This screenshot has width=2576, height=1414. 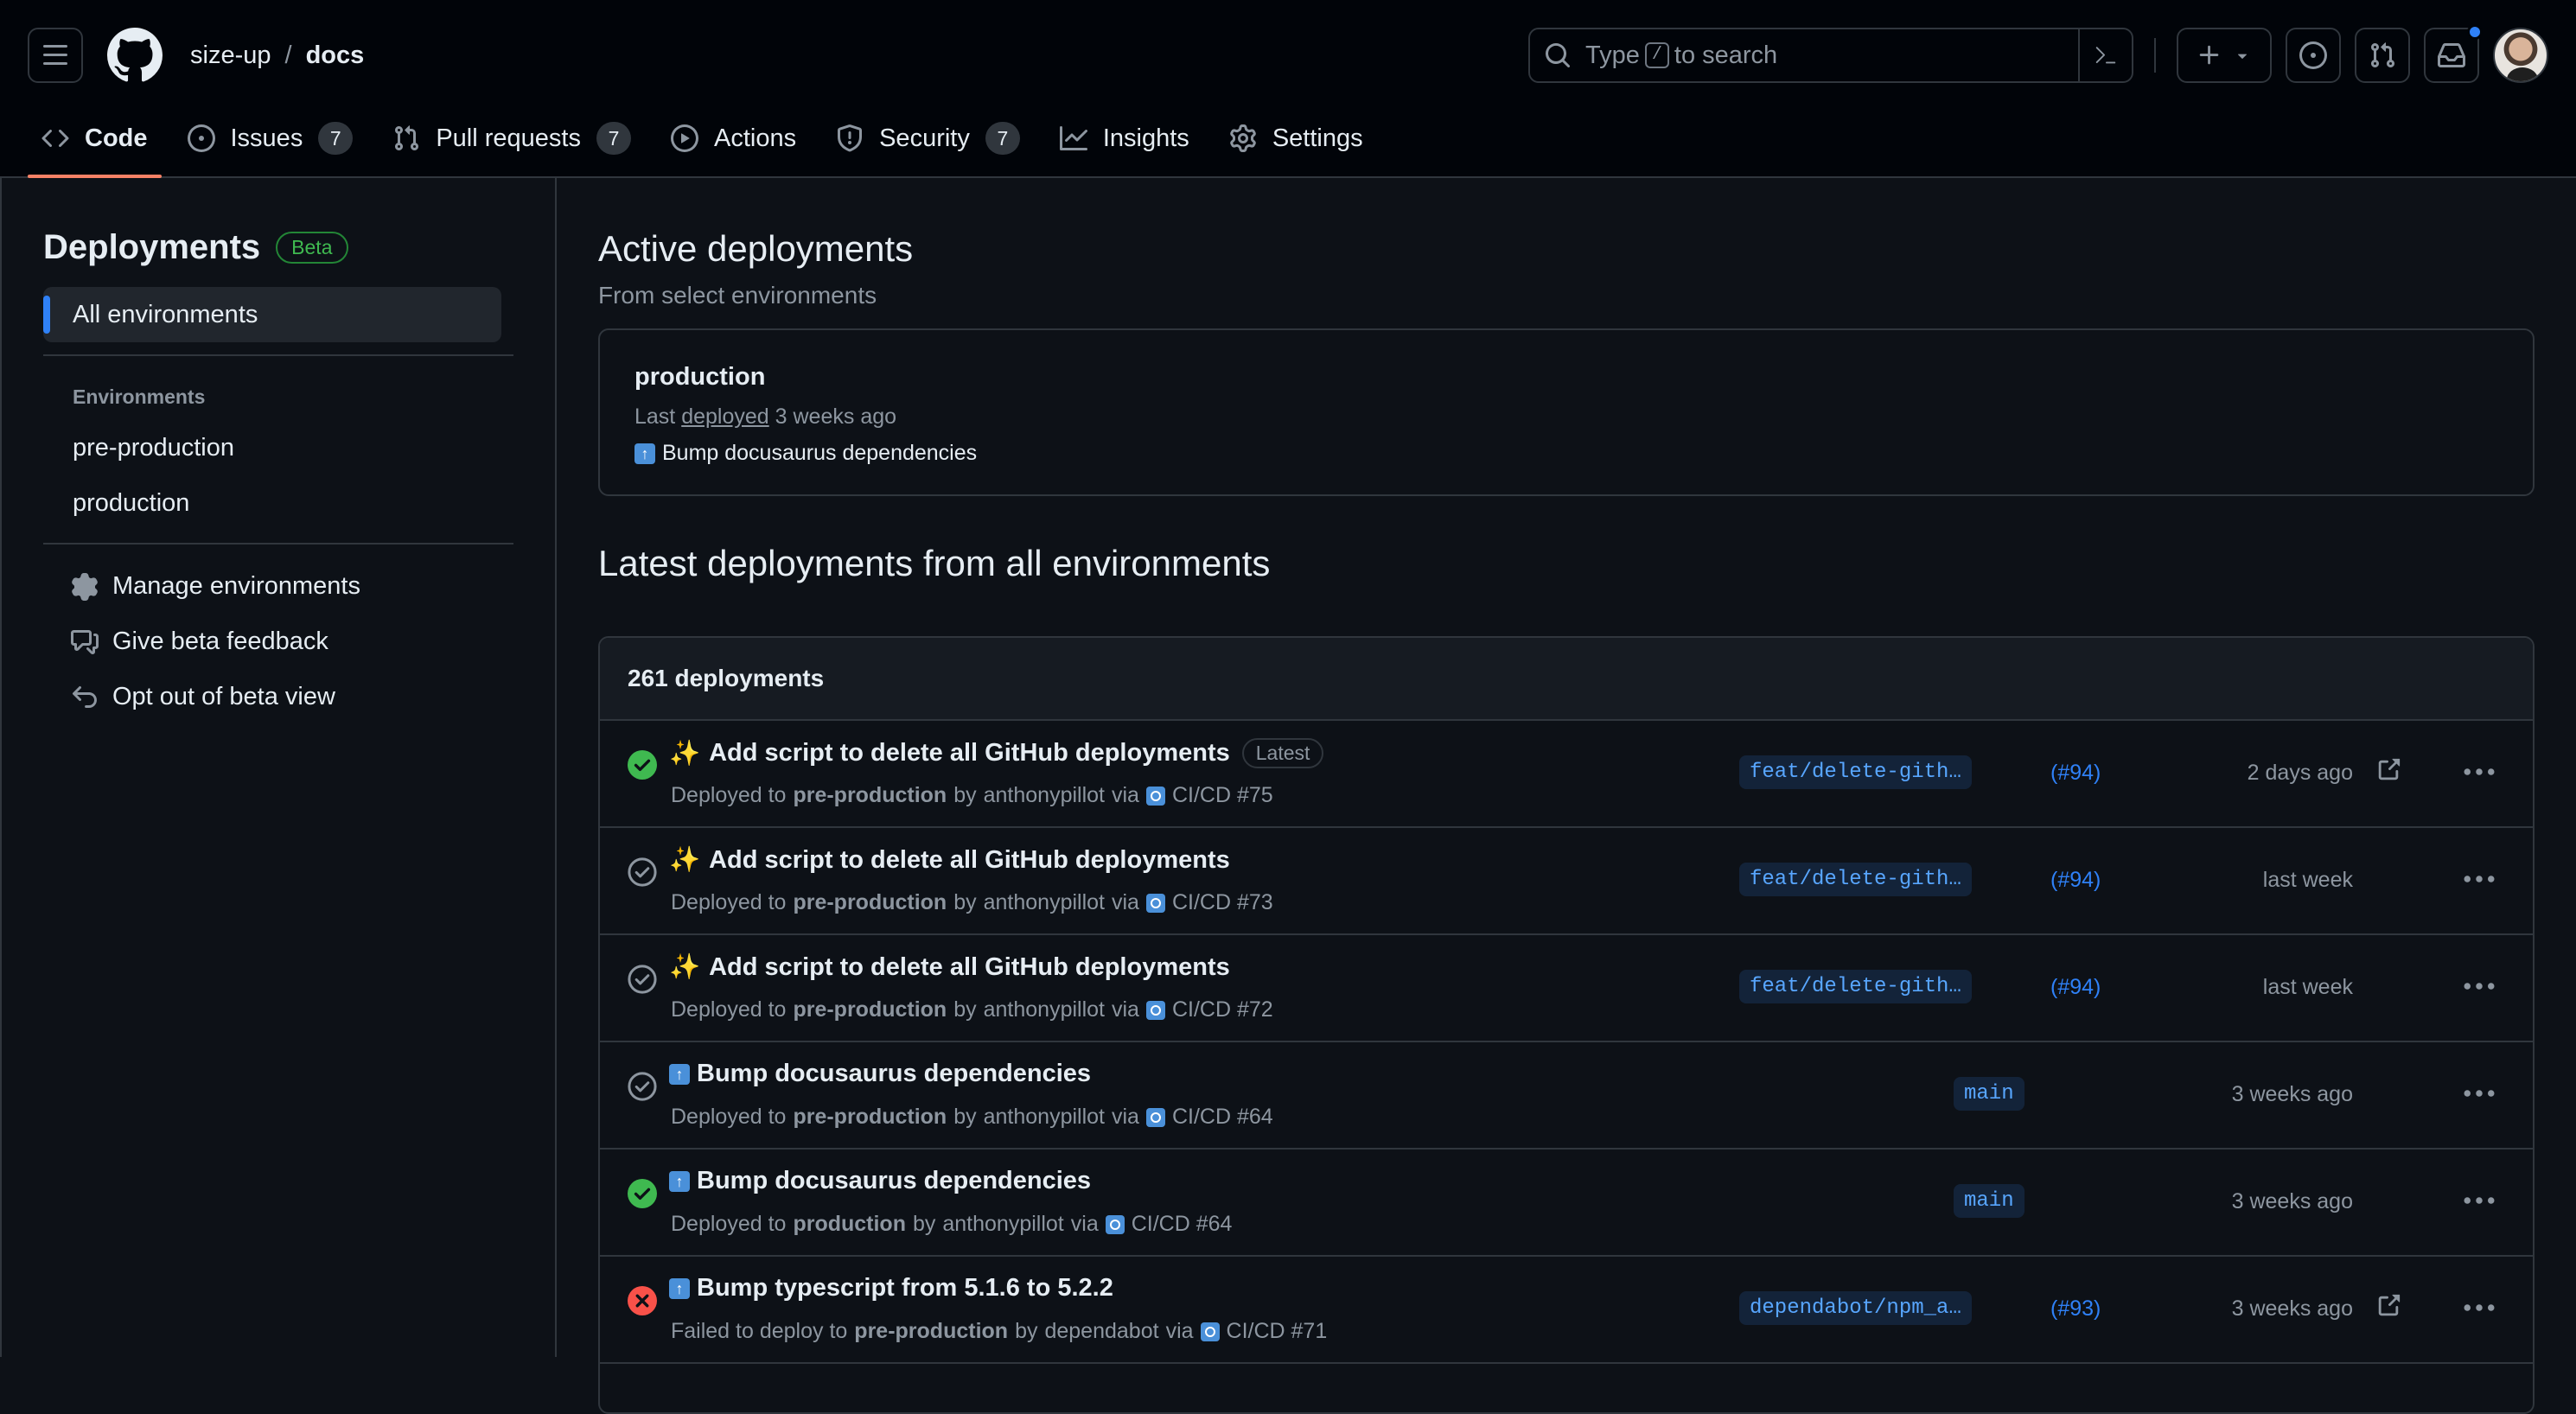 What do you see at coordinates (131, 503) in the screenshot?
I see `sidebar-item-production: production` at bounding box center [131, 503].